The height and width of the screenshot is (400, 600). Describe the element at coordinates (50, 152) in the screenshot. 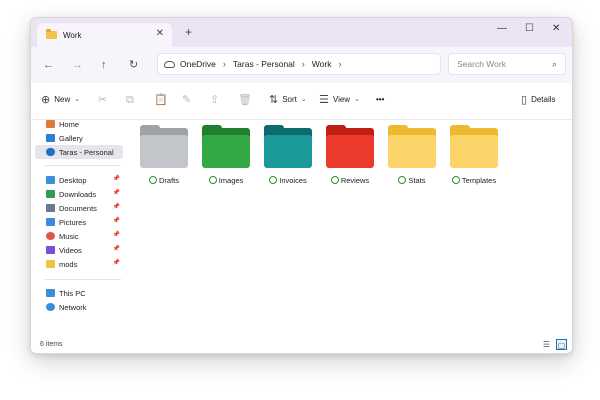

I see `onedrive-icon` at that location.